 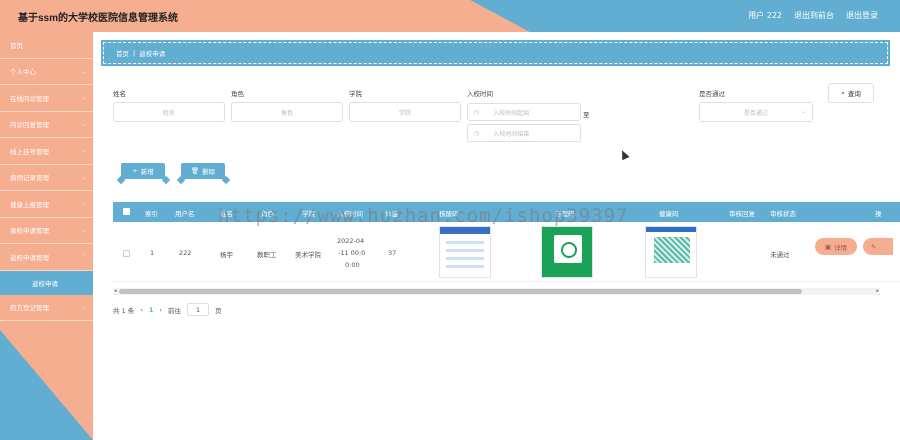 What do you see at coordinates (141, 310) in the screenshot?
I see `pagination-prev-icon: ‹` at bounding box center [141, 310].